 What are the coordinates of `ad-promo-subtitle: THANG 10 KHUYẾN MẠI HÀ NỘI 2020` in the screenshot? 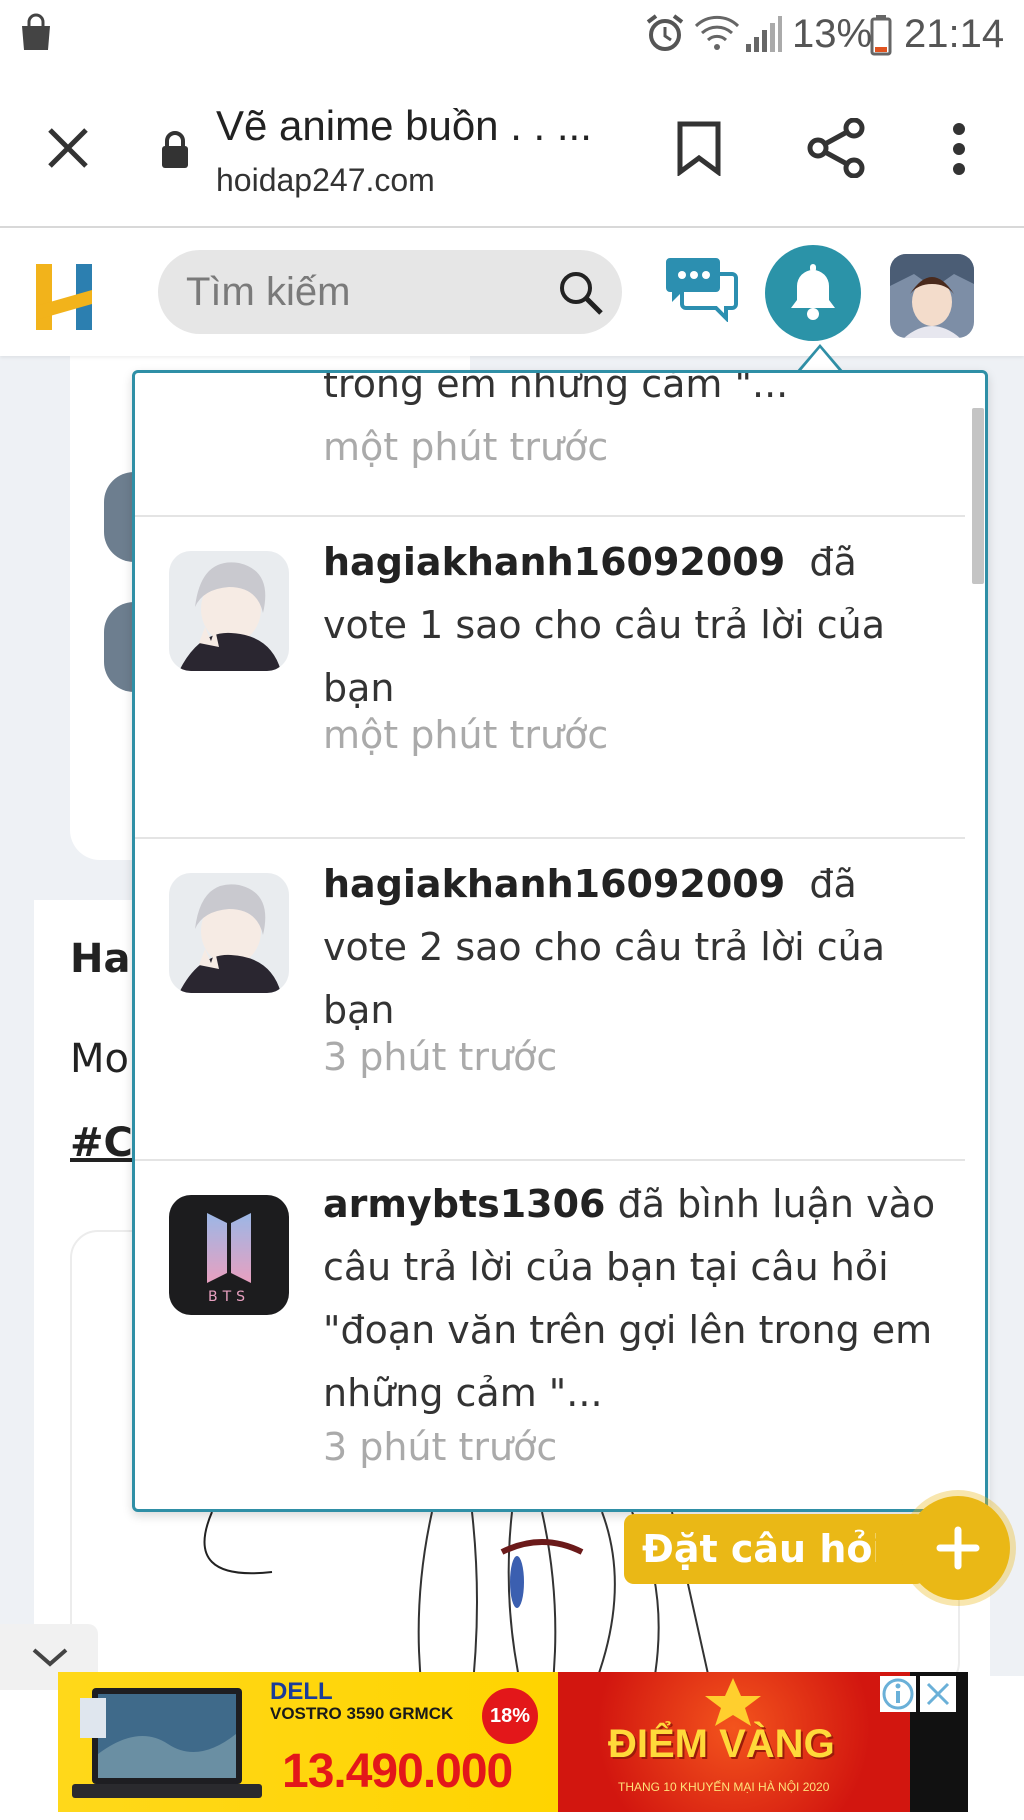 It's located at (724, 1787).